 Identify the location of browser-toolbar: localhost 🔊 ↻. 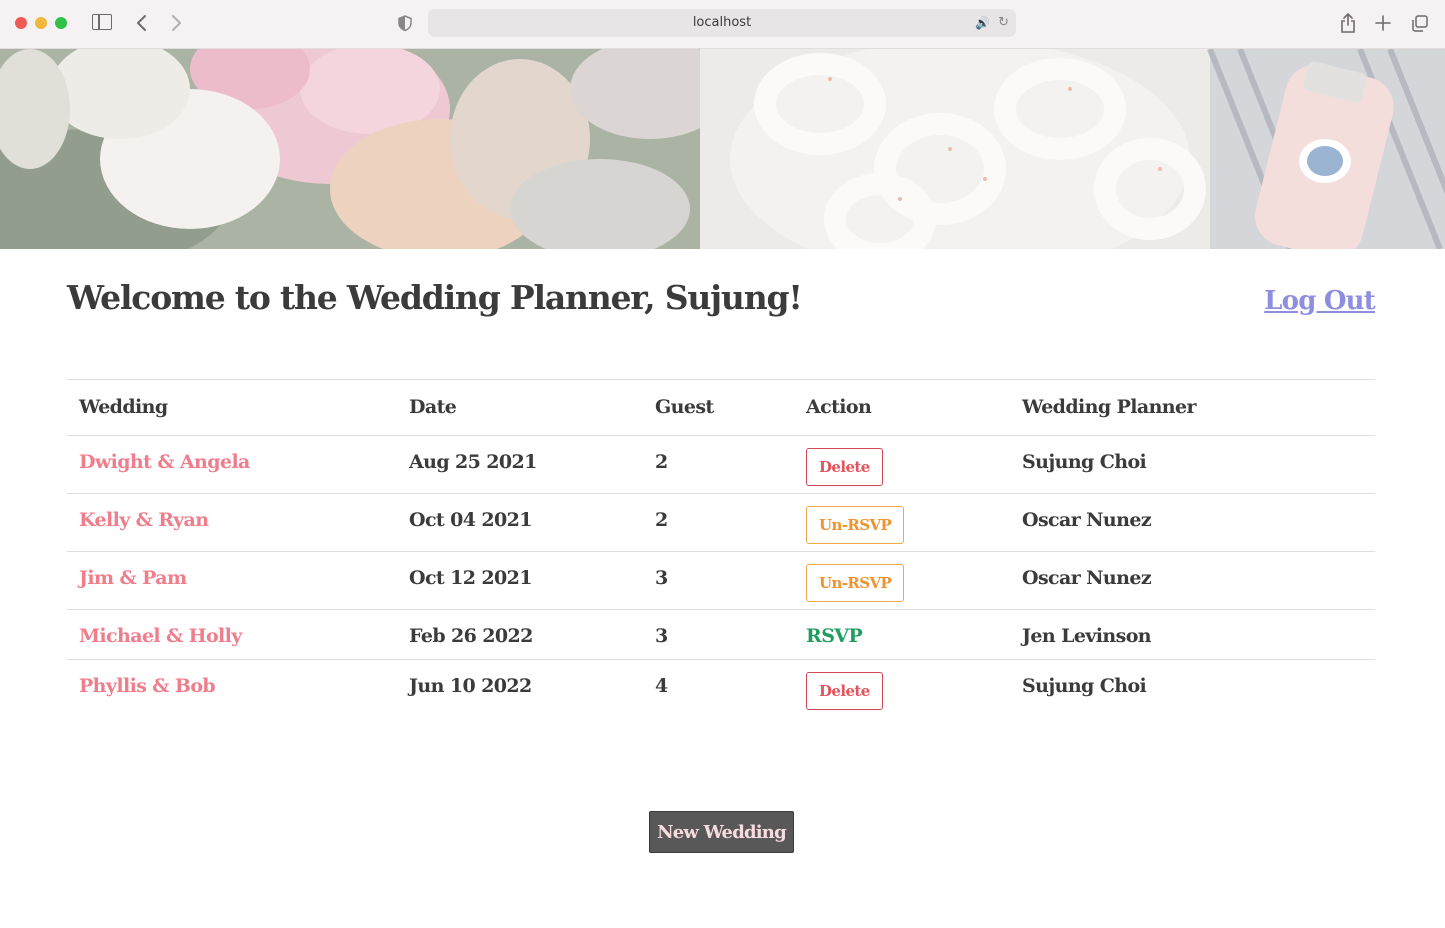
(722, 24).